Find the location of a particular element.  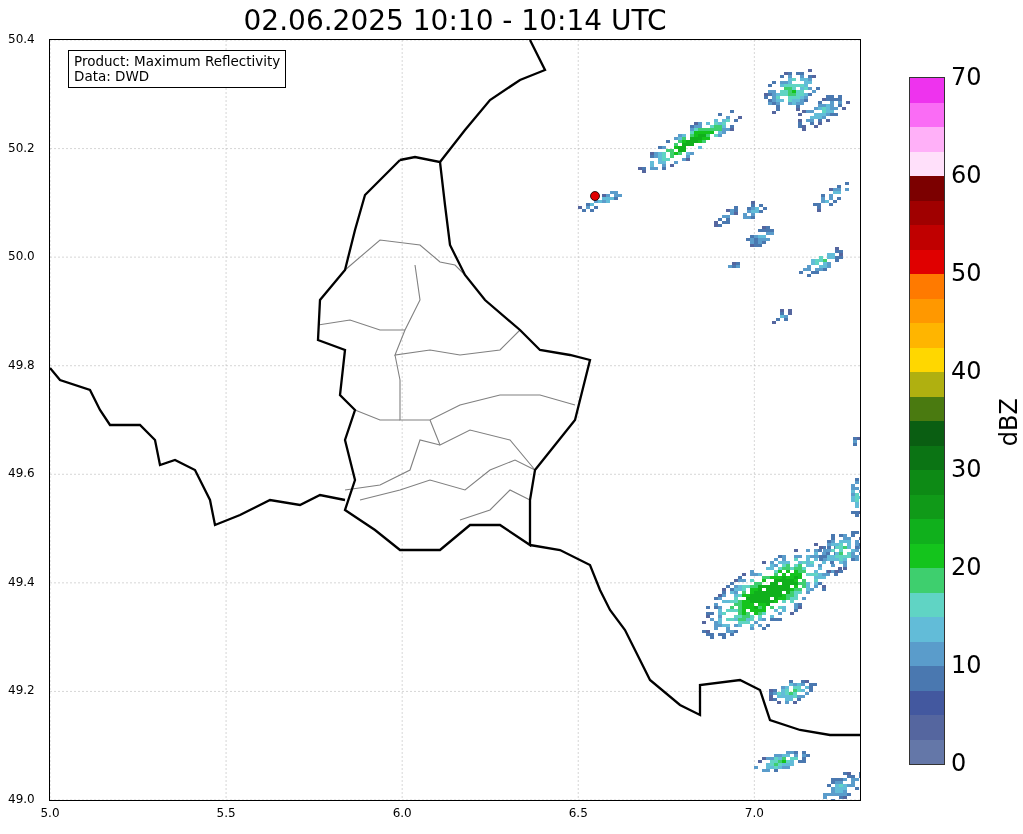

colorbar-label: dBZ is located at coordinates (1009, 422).